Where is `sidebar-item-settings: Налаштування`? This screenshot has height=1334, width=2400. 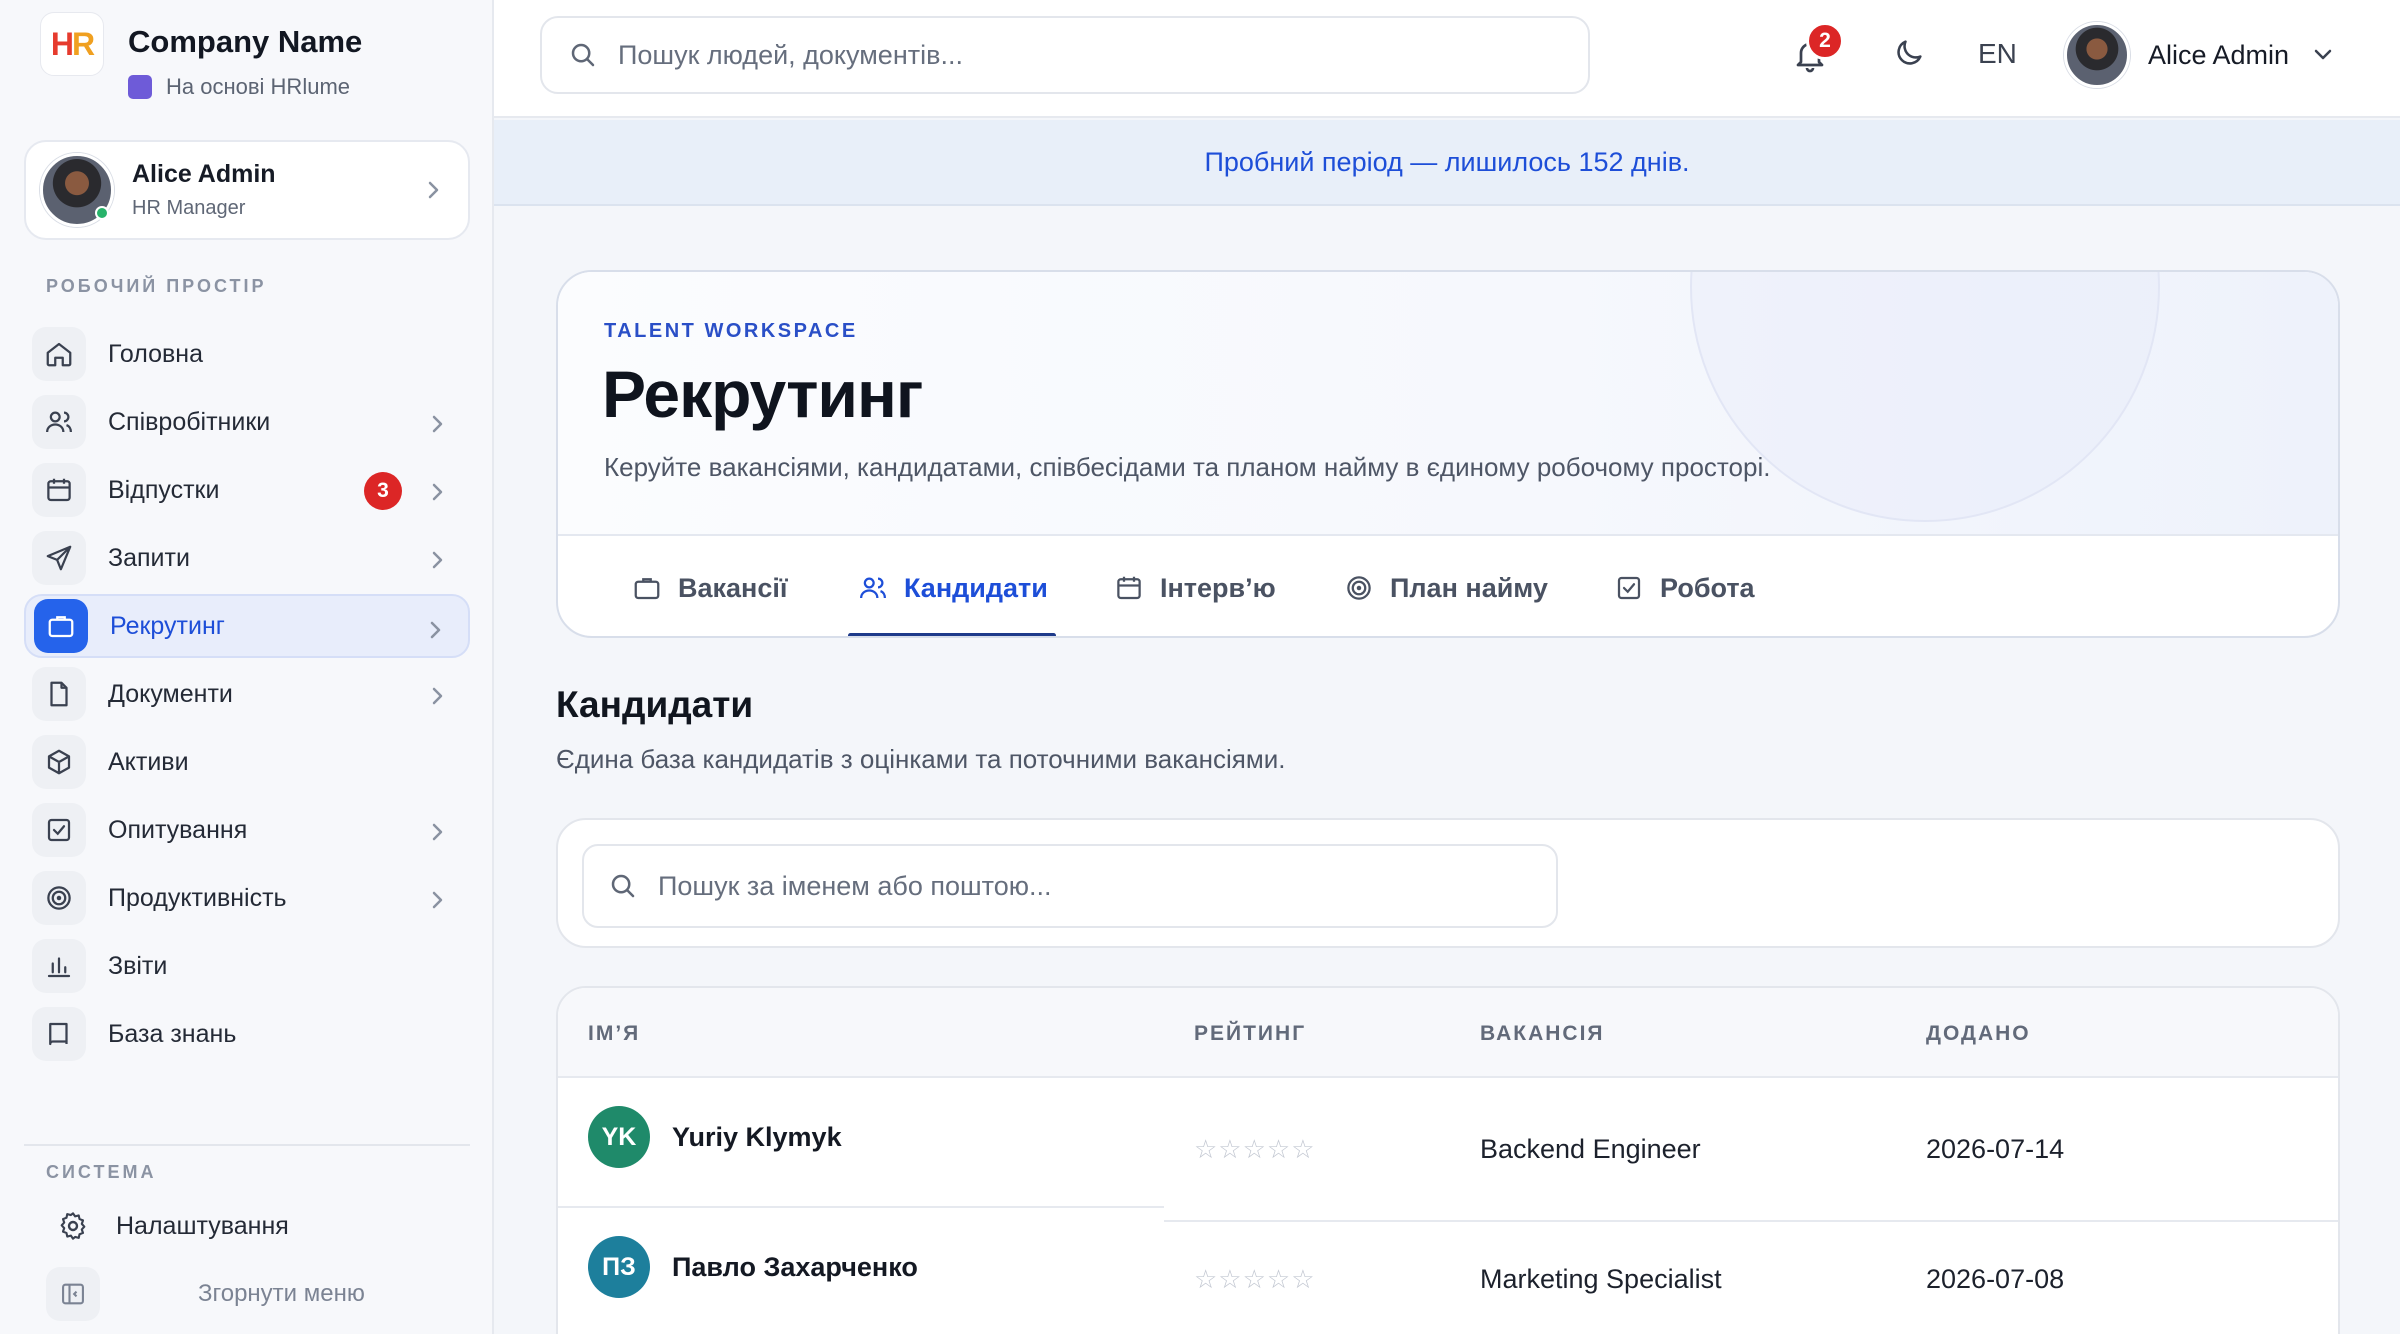
sidebar-item-settings: Налаштування is located at coordinates (247, 1226).